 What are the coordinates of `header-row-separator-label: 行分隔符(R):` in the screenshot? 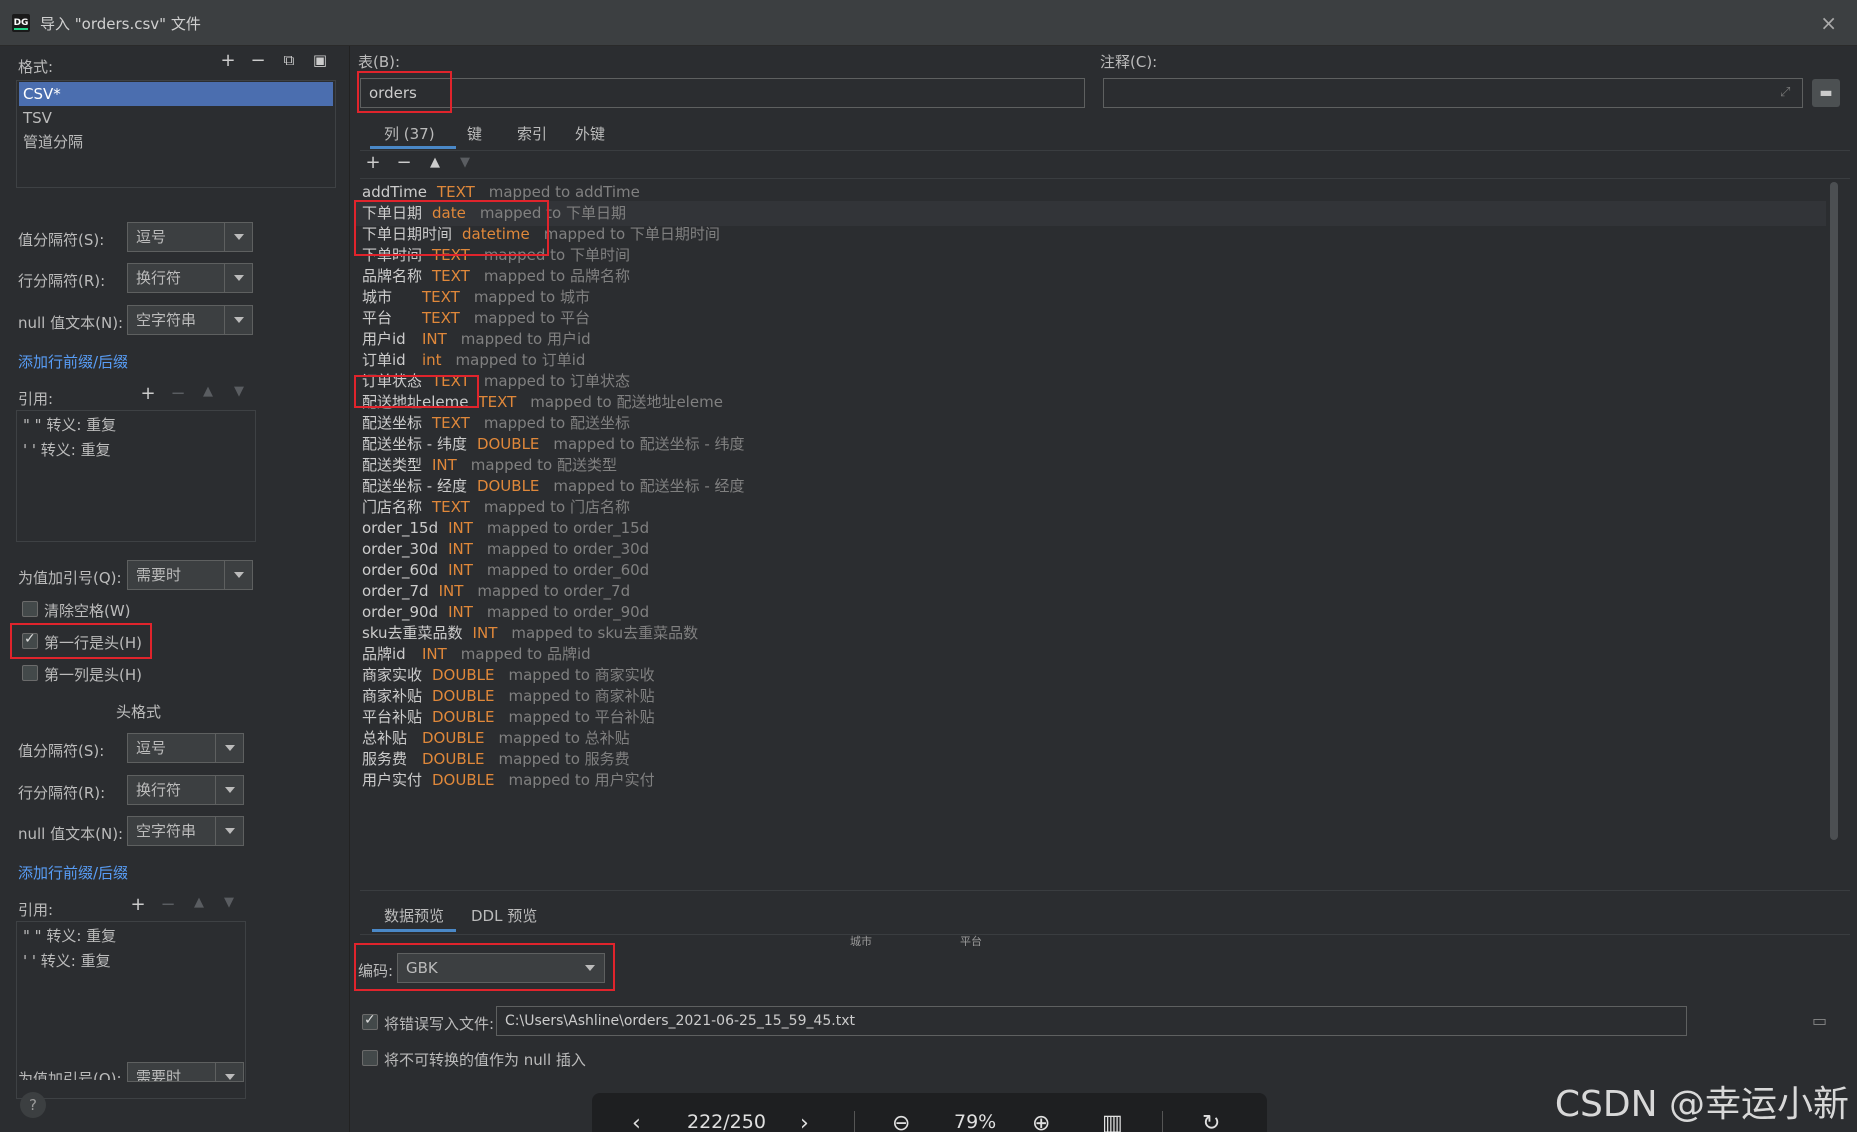 It's located at (62, 793).